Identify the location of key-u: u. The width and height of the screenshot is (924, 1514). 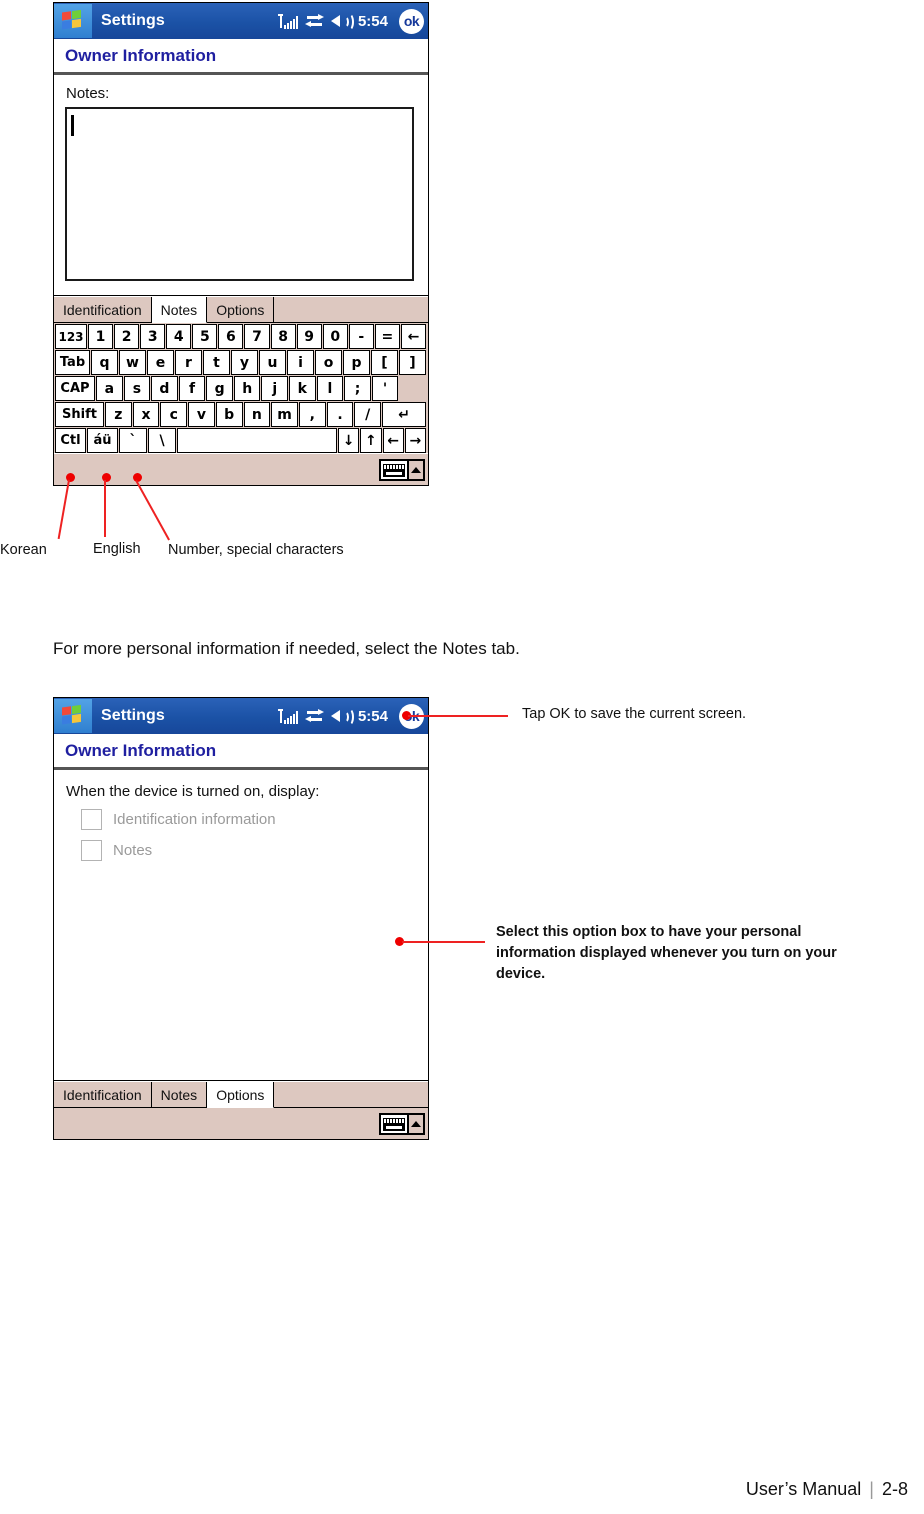
(272, 362).